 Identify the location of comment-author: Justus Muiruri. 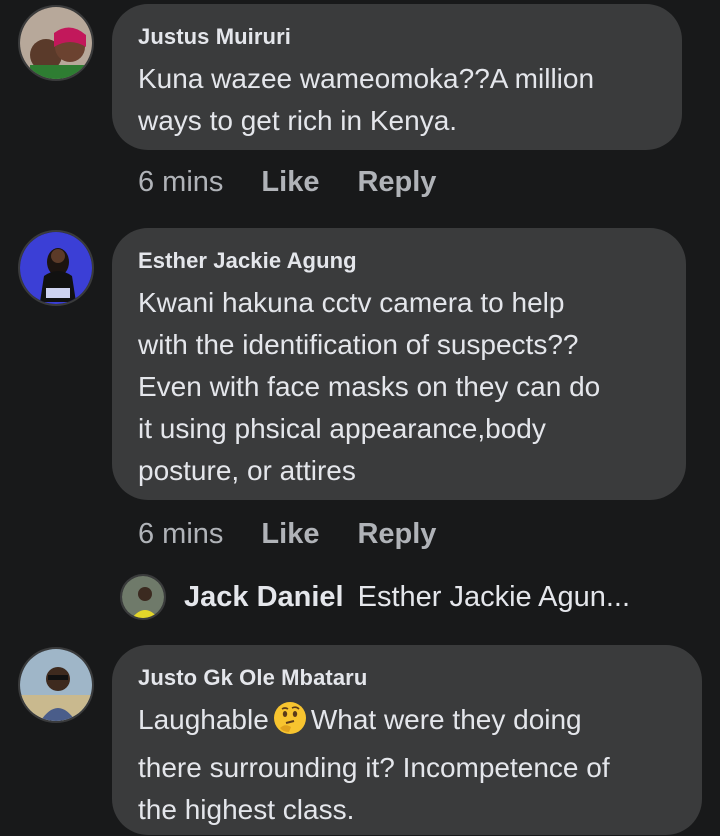
(397, 37).